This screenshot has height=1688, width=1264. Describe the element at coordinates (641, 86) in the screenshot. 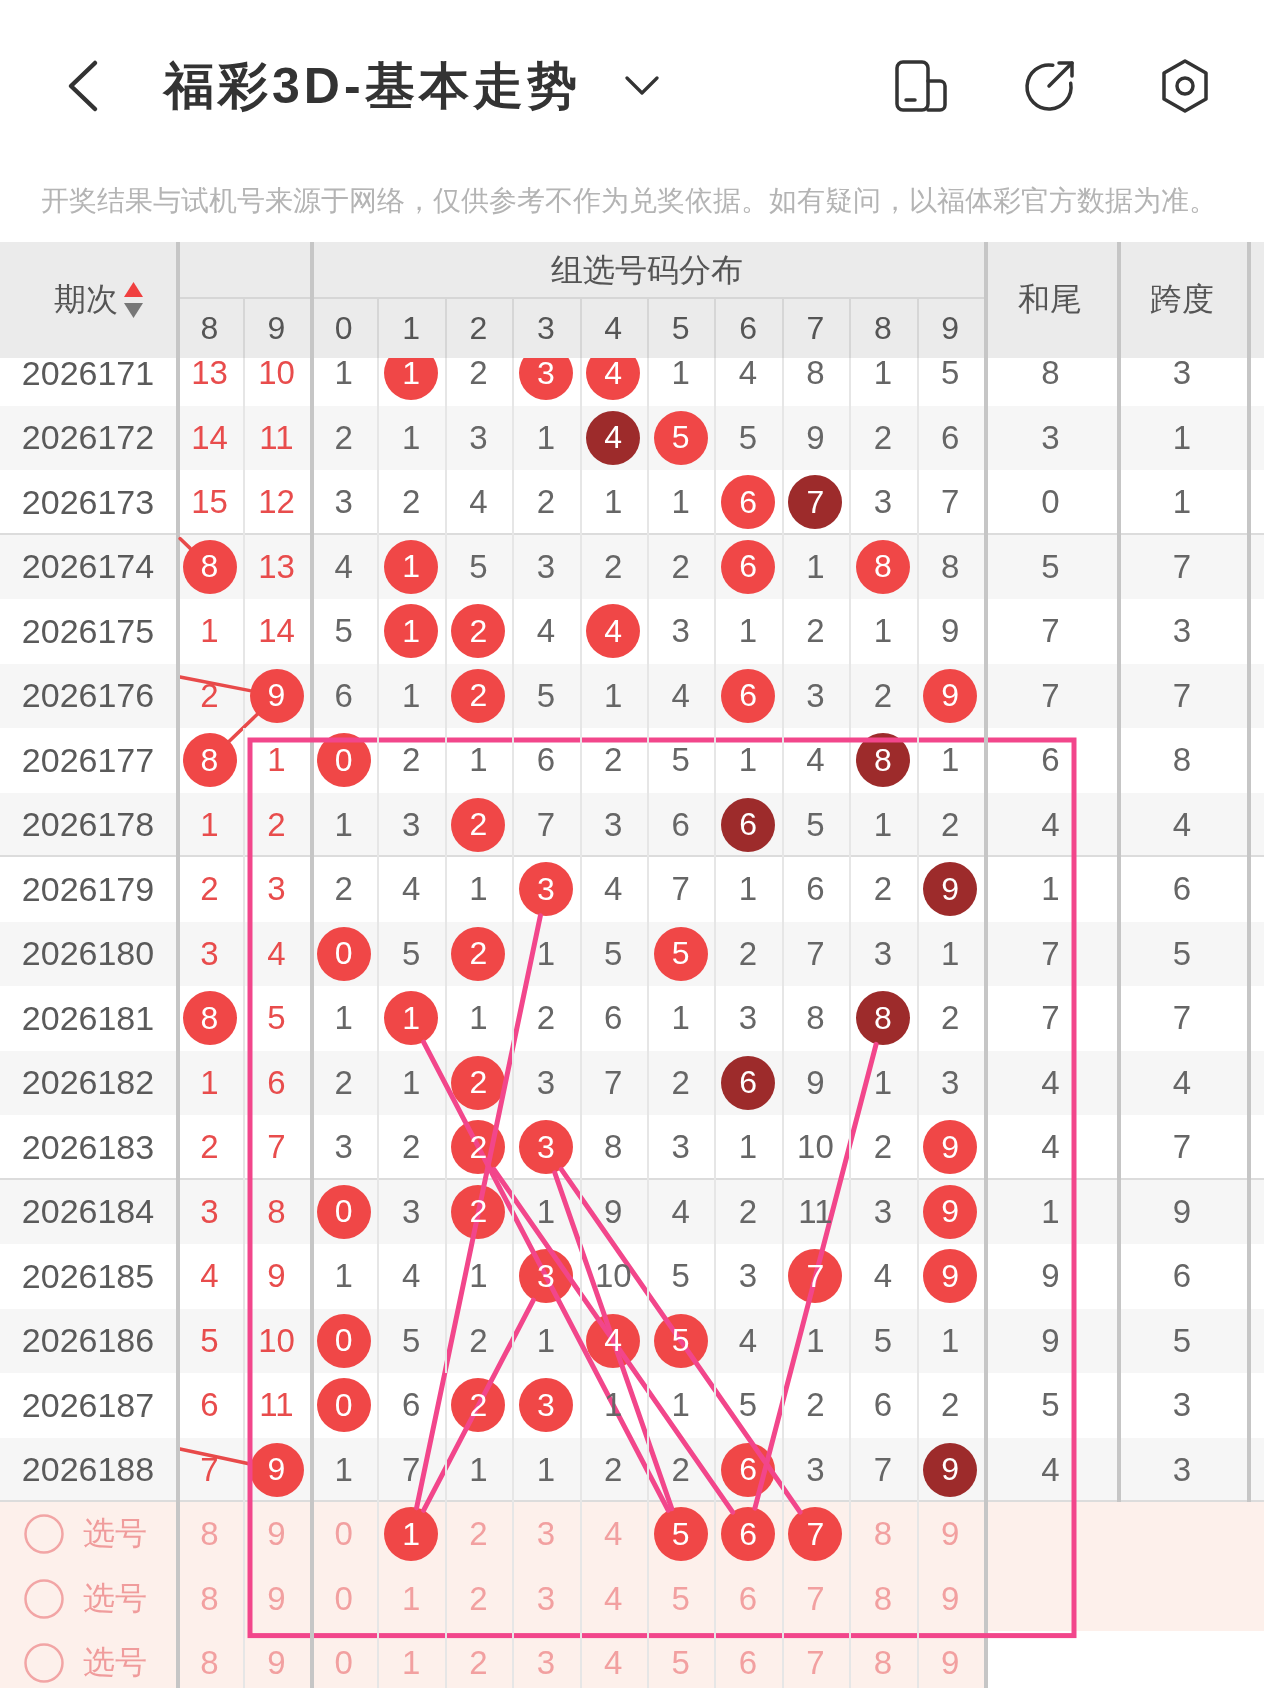

I see `chevron-down-icon` at that location.